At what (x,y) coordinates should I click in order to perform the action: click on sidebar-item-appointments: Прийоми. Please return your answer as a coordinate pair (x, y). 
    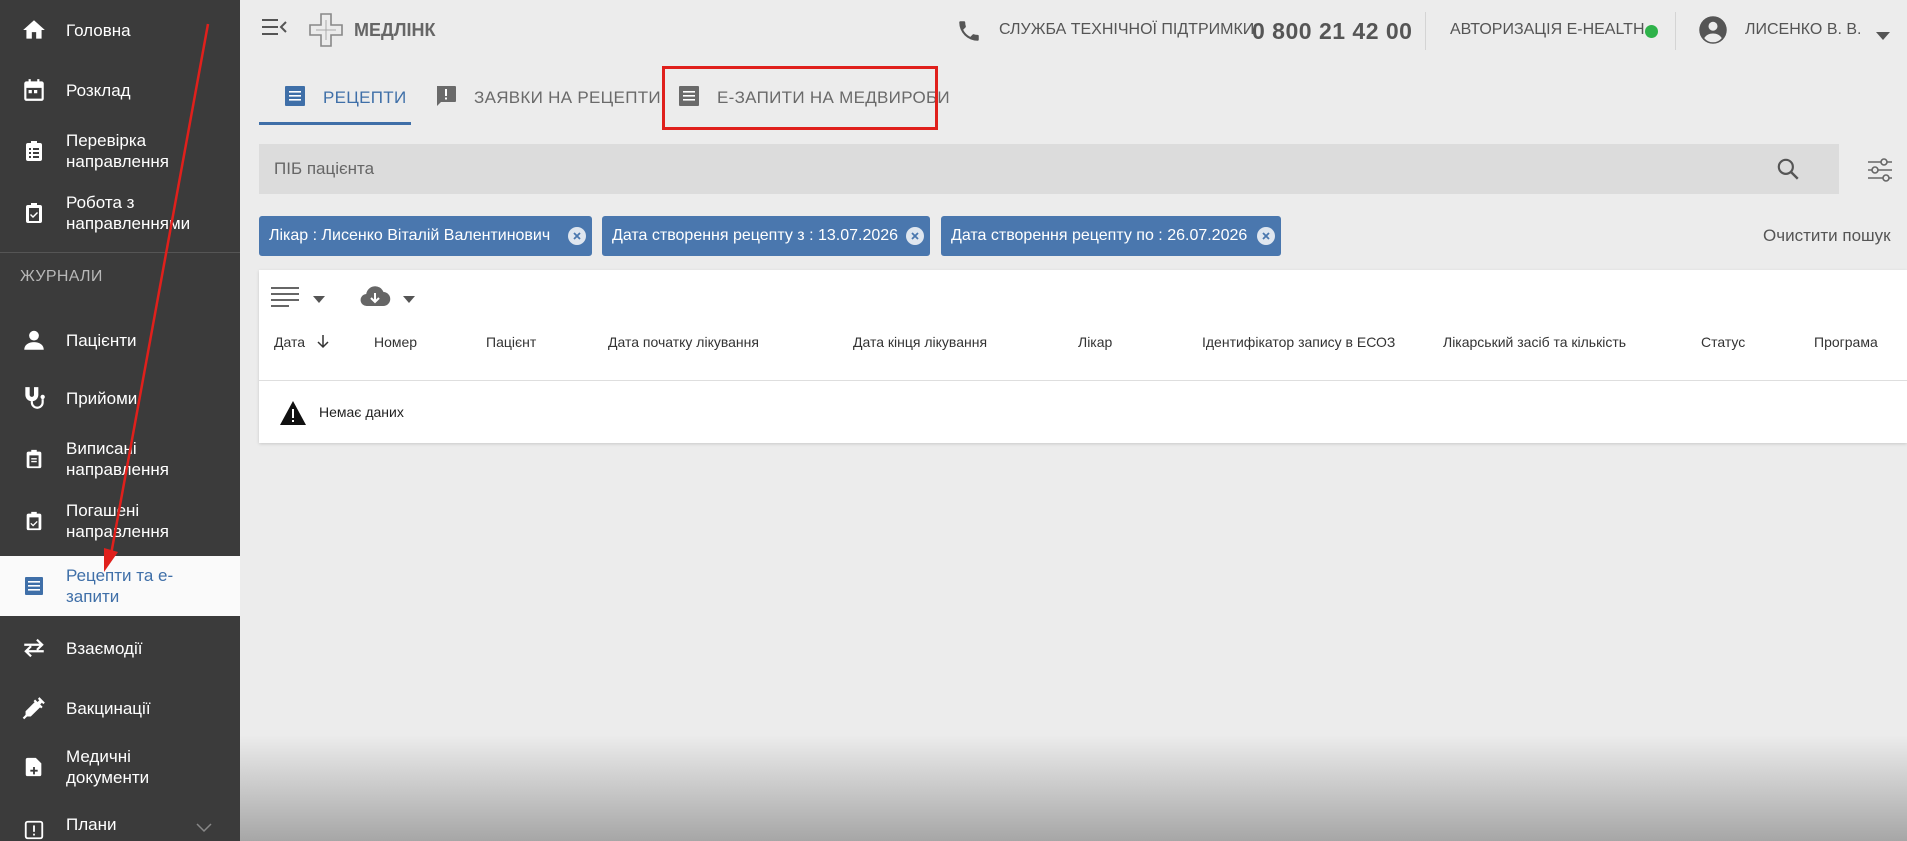
    Looking at the image, I should click on (120, 398).